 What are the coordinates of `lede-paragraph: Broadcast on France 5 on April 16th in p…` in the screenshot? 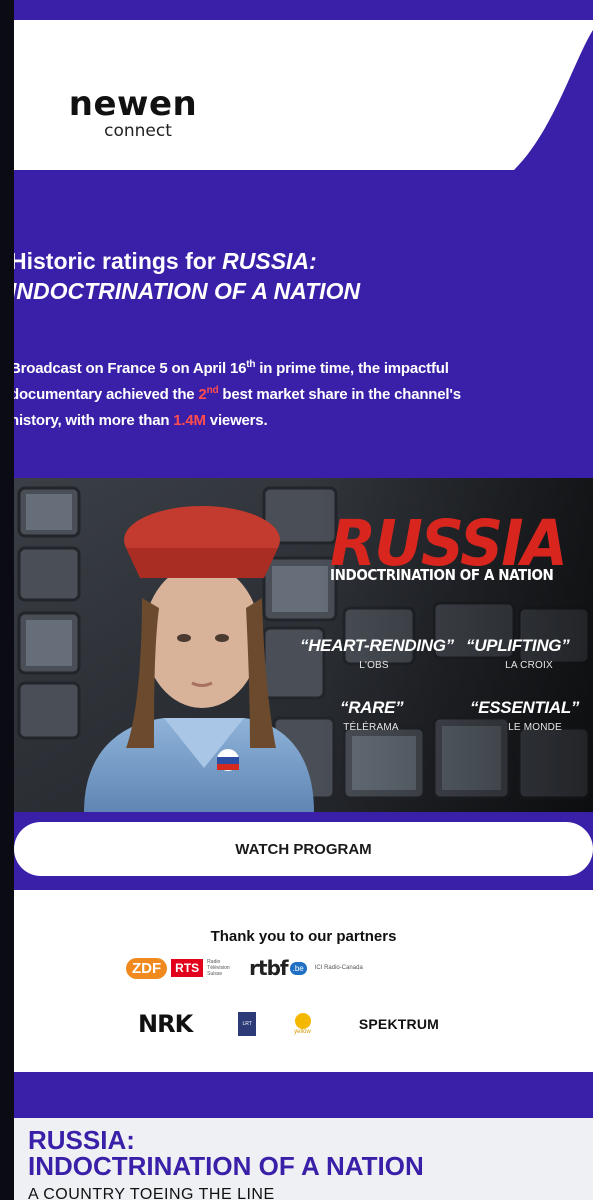 It's located at (294, 395).